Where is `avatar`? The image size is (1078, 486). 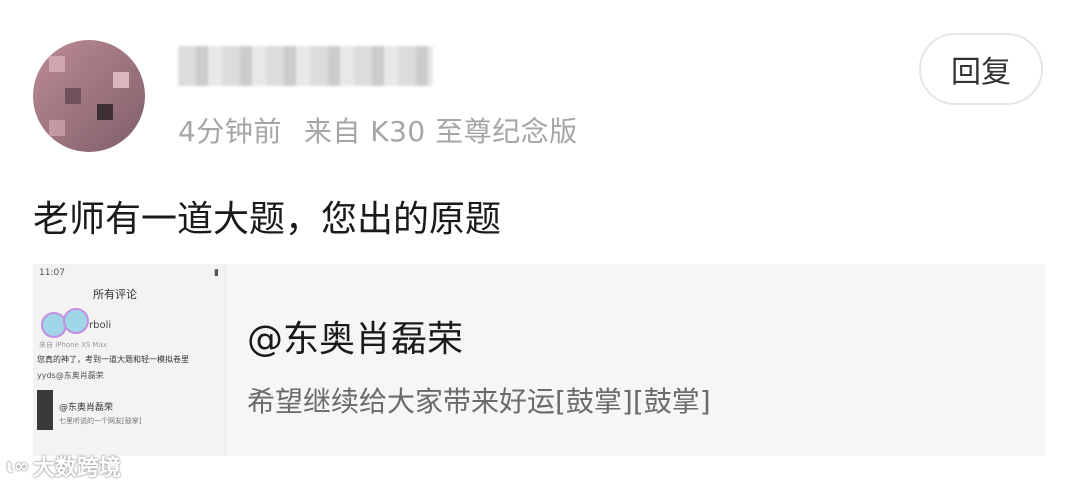 avatar is located at coordinates (89, 96).